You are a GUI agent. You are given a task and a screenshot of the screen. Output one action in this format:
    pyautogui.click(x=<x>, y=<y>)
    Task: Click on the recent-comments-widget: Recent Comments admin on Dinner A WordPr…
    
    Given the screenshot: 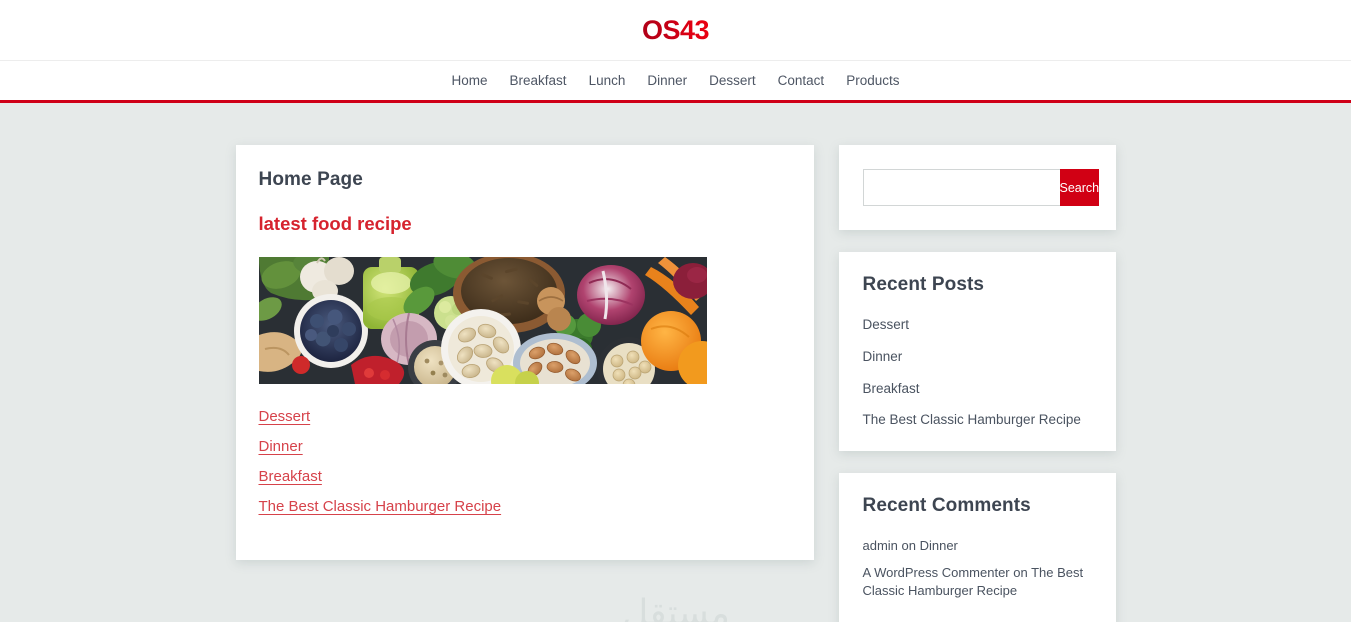 What is the action you would take?
    pyautogui.click(x=977, y=547)
    